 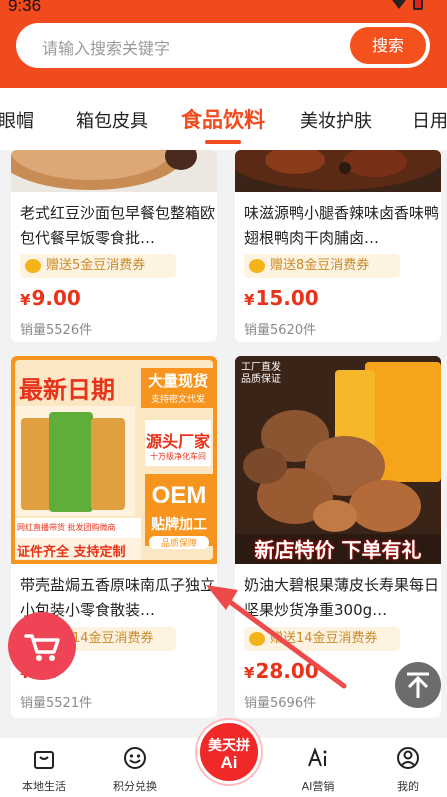 I want to click on coupon-badge: 赠送14金豆消费券, so click(x=322, y=639).